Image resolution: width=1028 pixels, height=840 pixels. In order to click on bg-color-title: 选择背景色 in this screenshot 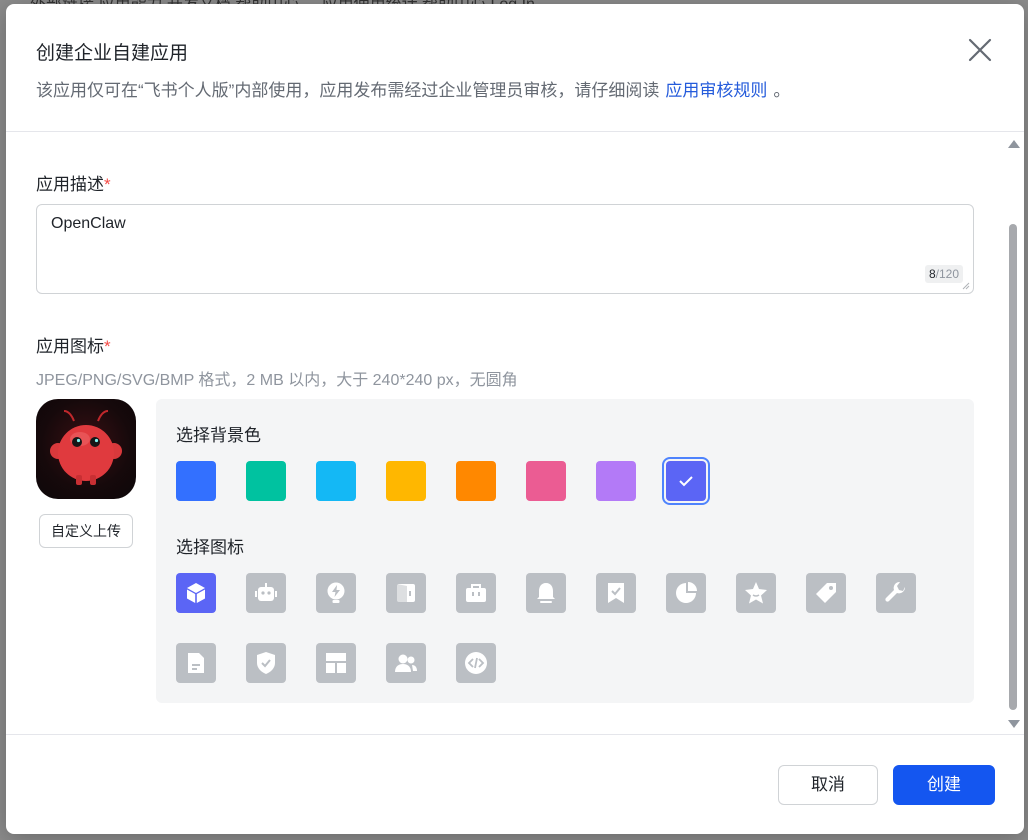, I will do `click(218, 435)`.